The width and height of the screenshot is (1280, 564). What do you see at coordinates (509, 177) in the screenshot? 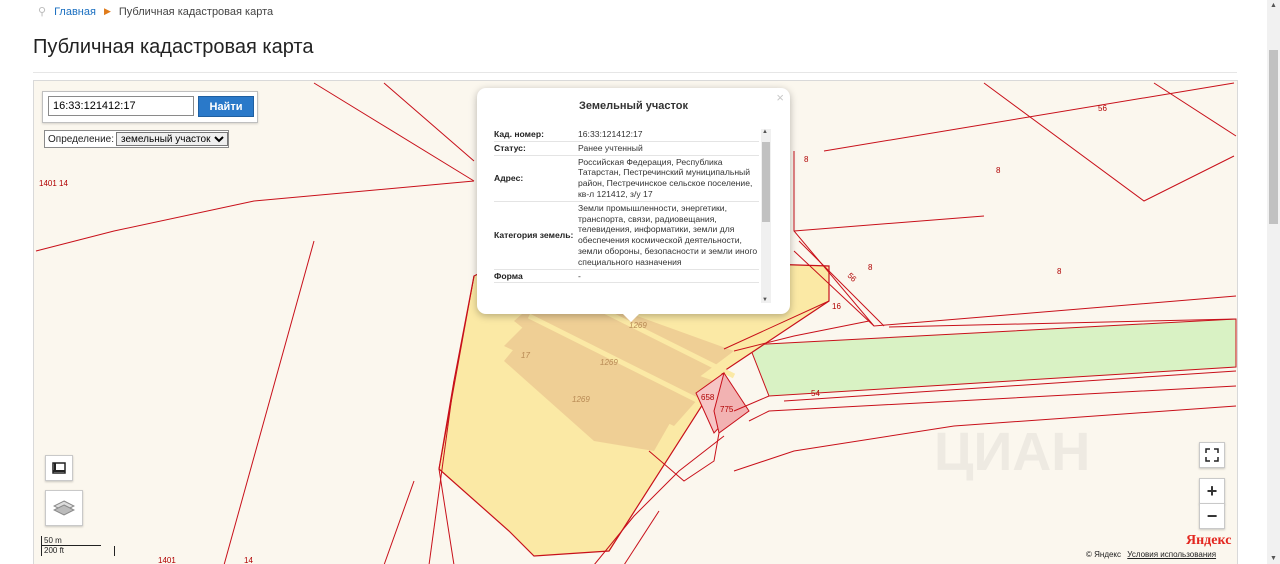
I see `row-key: Адрес:` at bounding box center [509, 177].